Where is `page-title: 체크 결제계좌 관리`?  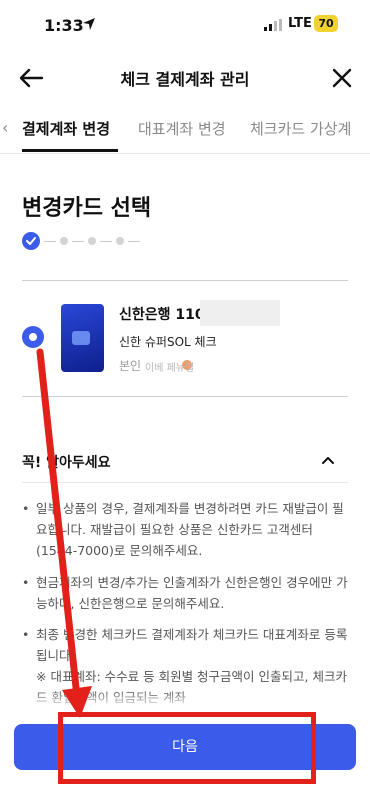 page-title: 체크 결제계좌 관리 is located at coordinates (185, 79).